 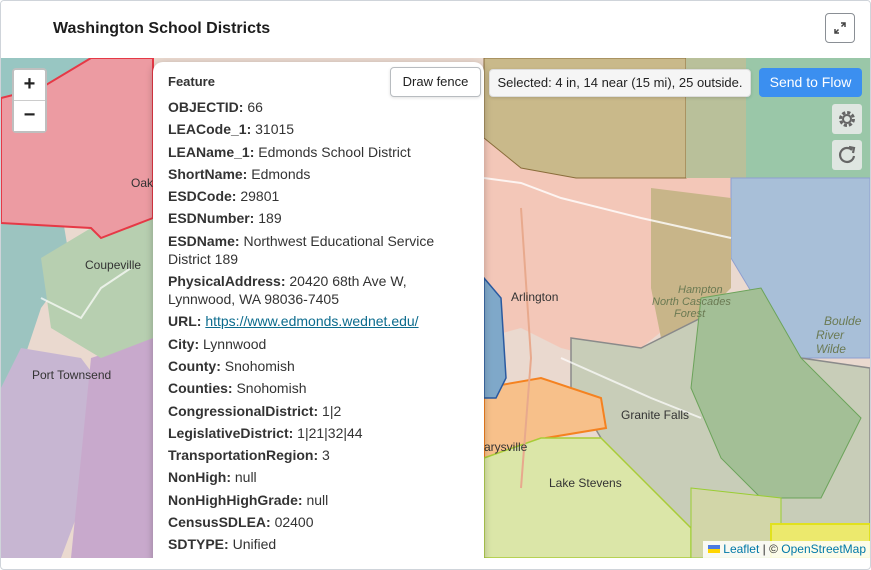 I want to click on popup-field-key: LegislativeDistrict:, so click(x=231, y=432).